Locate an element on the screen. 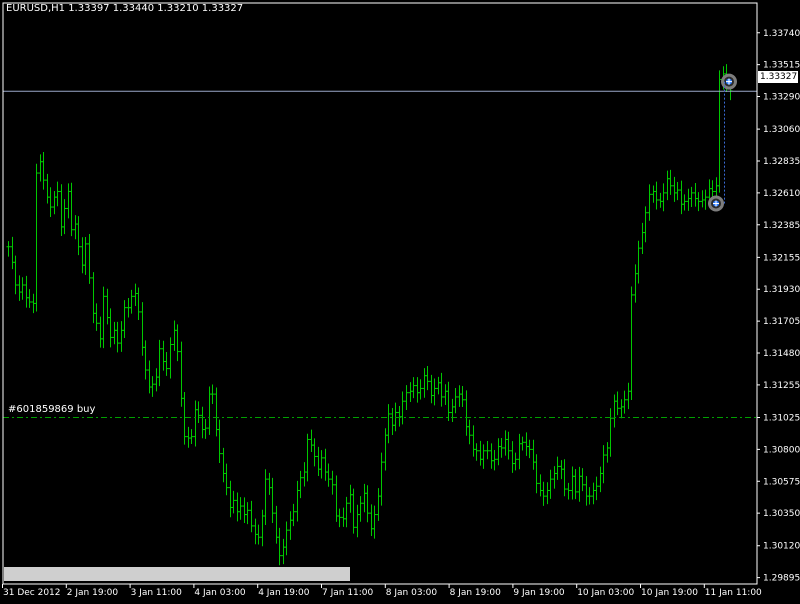  y-tick-label: 1.33515 is located at coordinates (781, 66).